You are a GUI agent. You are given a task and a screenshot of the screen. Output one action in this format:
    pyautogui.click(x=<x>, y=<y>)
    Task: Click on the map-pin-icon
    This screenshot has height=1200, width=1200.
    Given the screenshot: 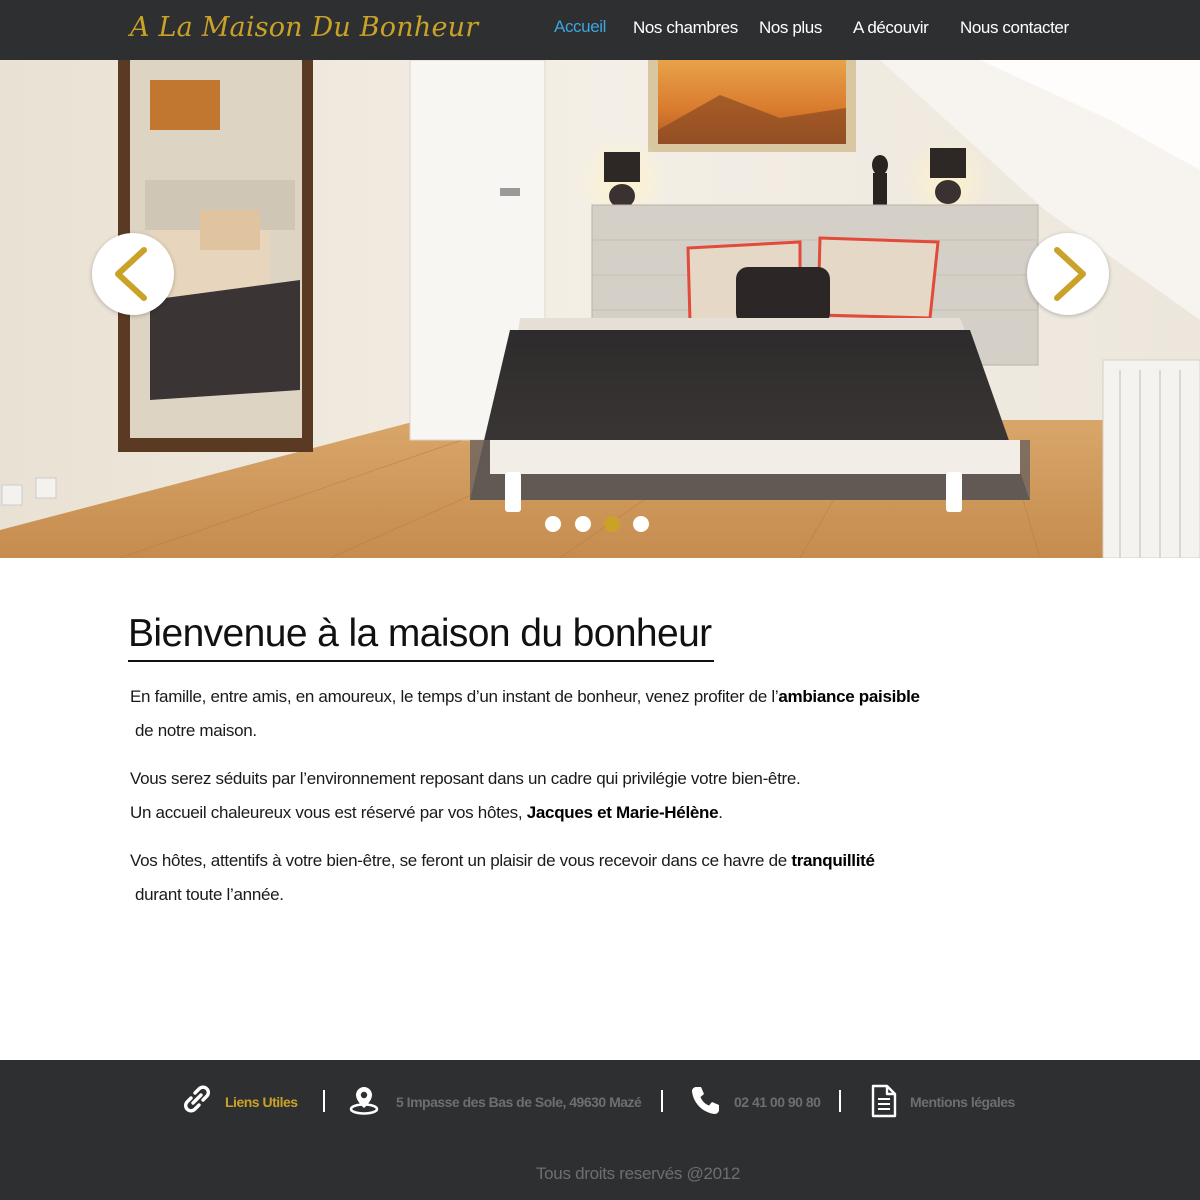 What is the action you would take?
    pyautogui.click(x=364, y=1101)
    